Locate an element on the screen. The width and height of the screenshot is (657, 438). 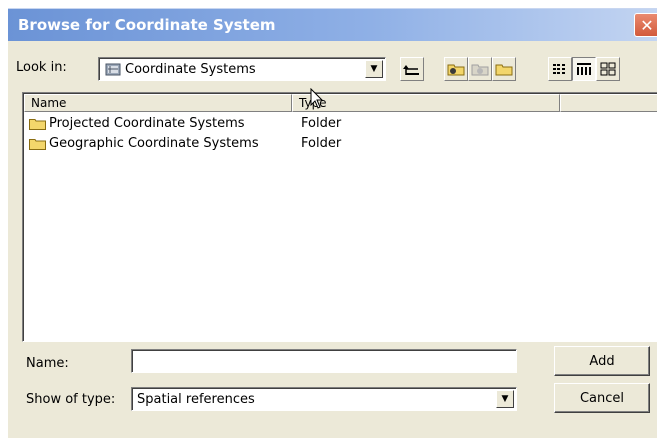
thumbnails-view-button is located at coordinates (608, 69).